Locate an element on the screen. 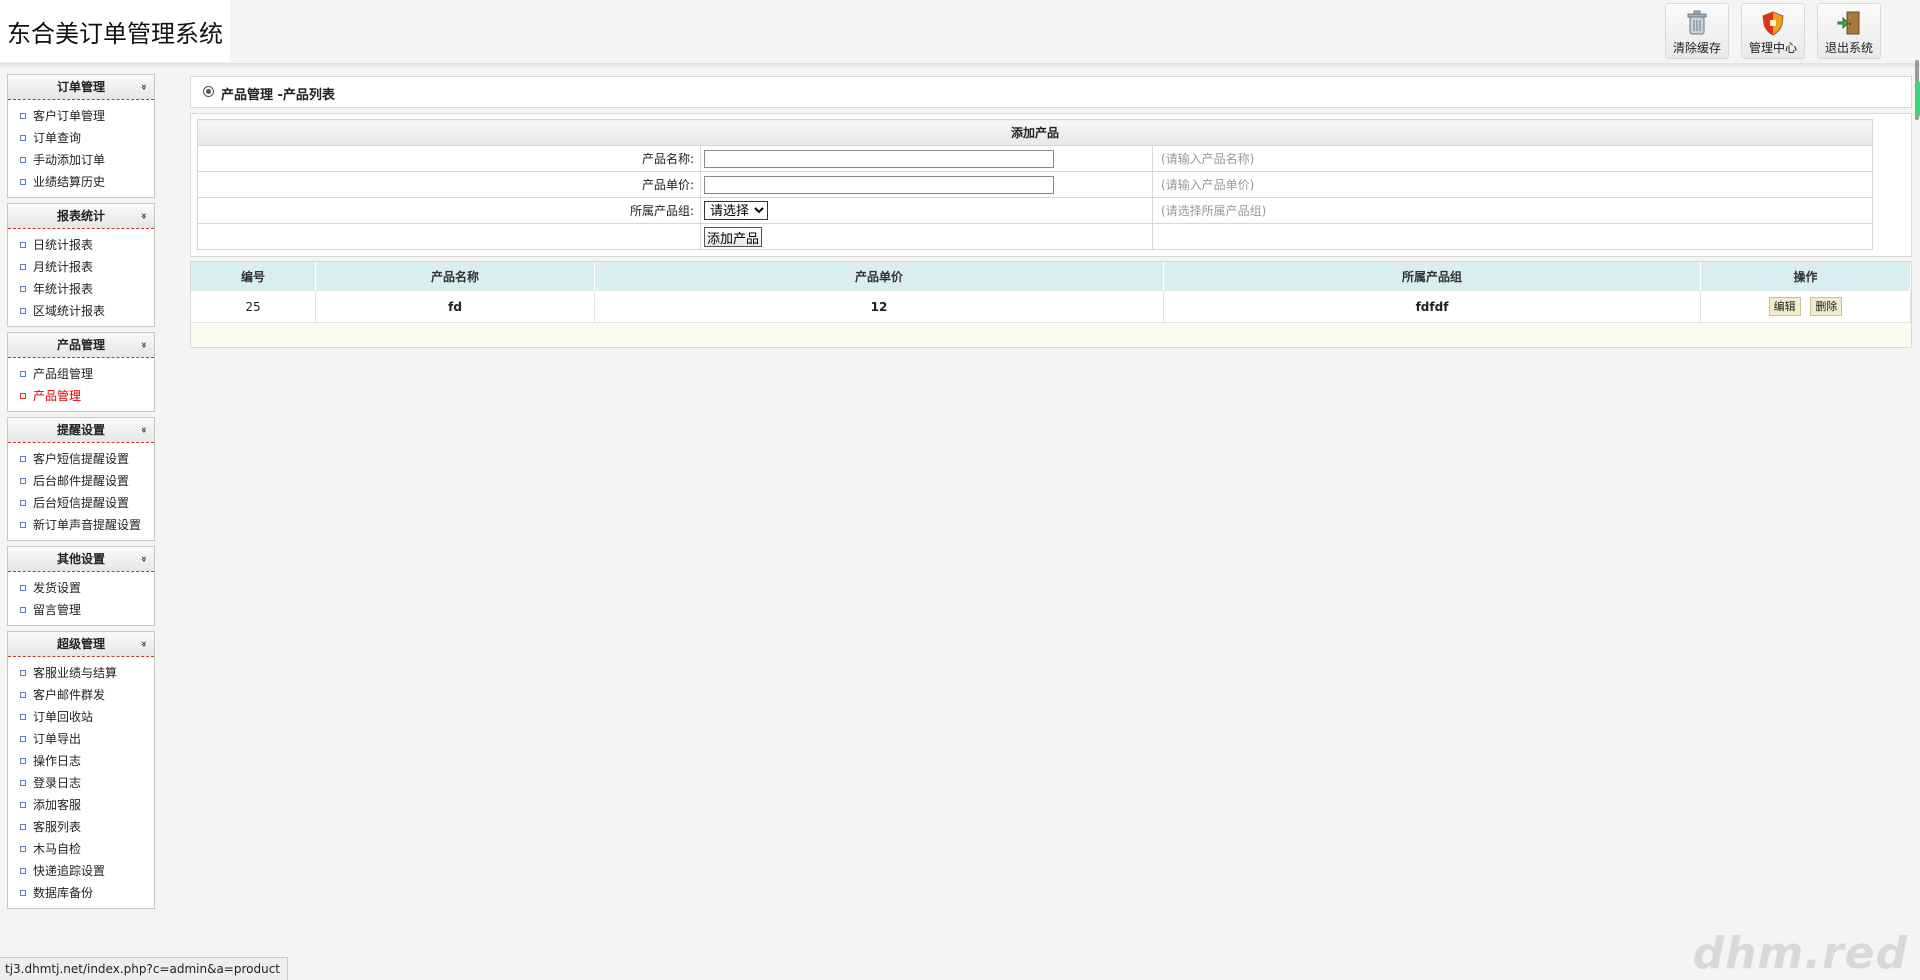  product-group-label: 所属产品组: is located at coordinates (449, 210).